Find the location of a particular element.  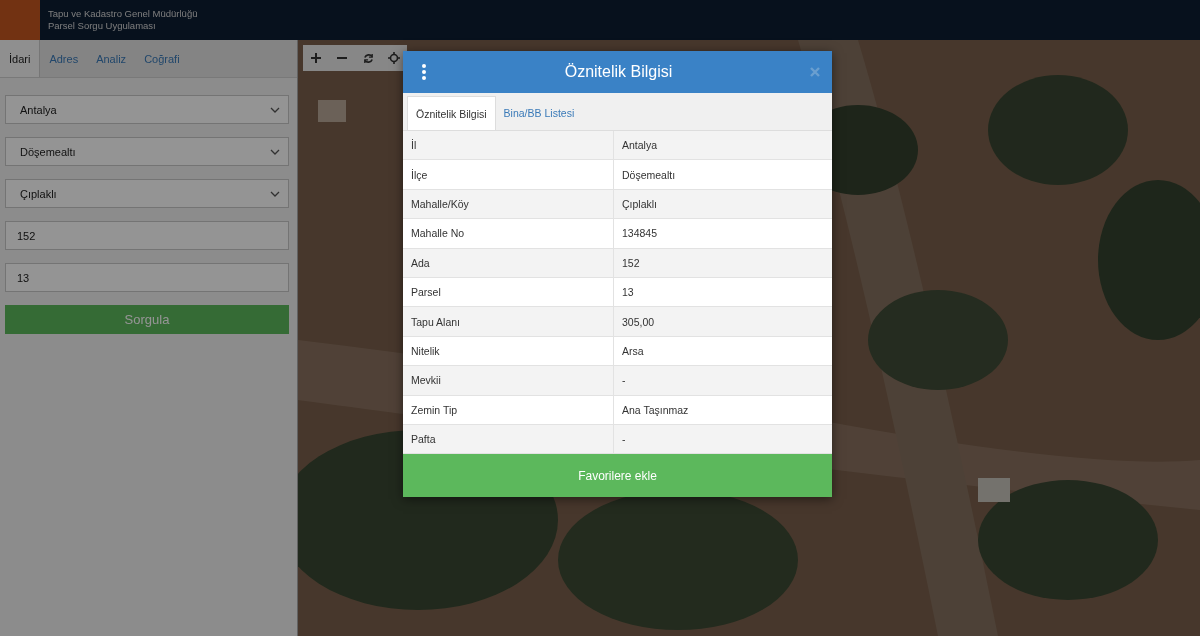

attribute-value: Çıplaklı is located at coordinates (639, 204).